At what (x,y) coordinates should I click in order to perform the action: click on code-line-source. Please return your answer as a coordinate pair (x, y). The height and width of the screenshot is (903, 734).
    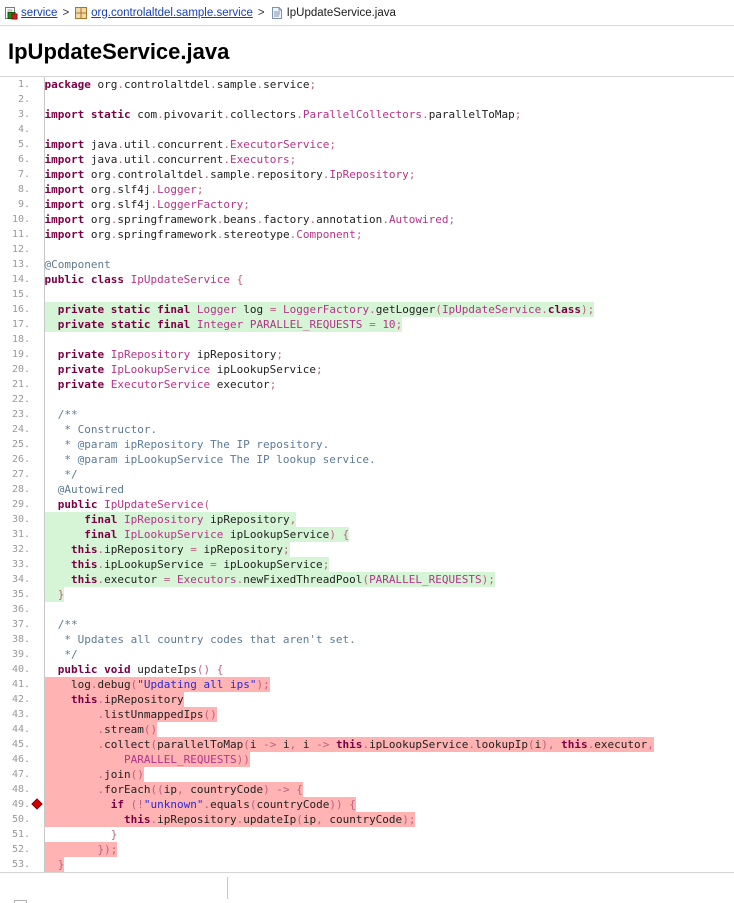
    Looking at the image, I should click on (388, 130).